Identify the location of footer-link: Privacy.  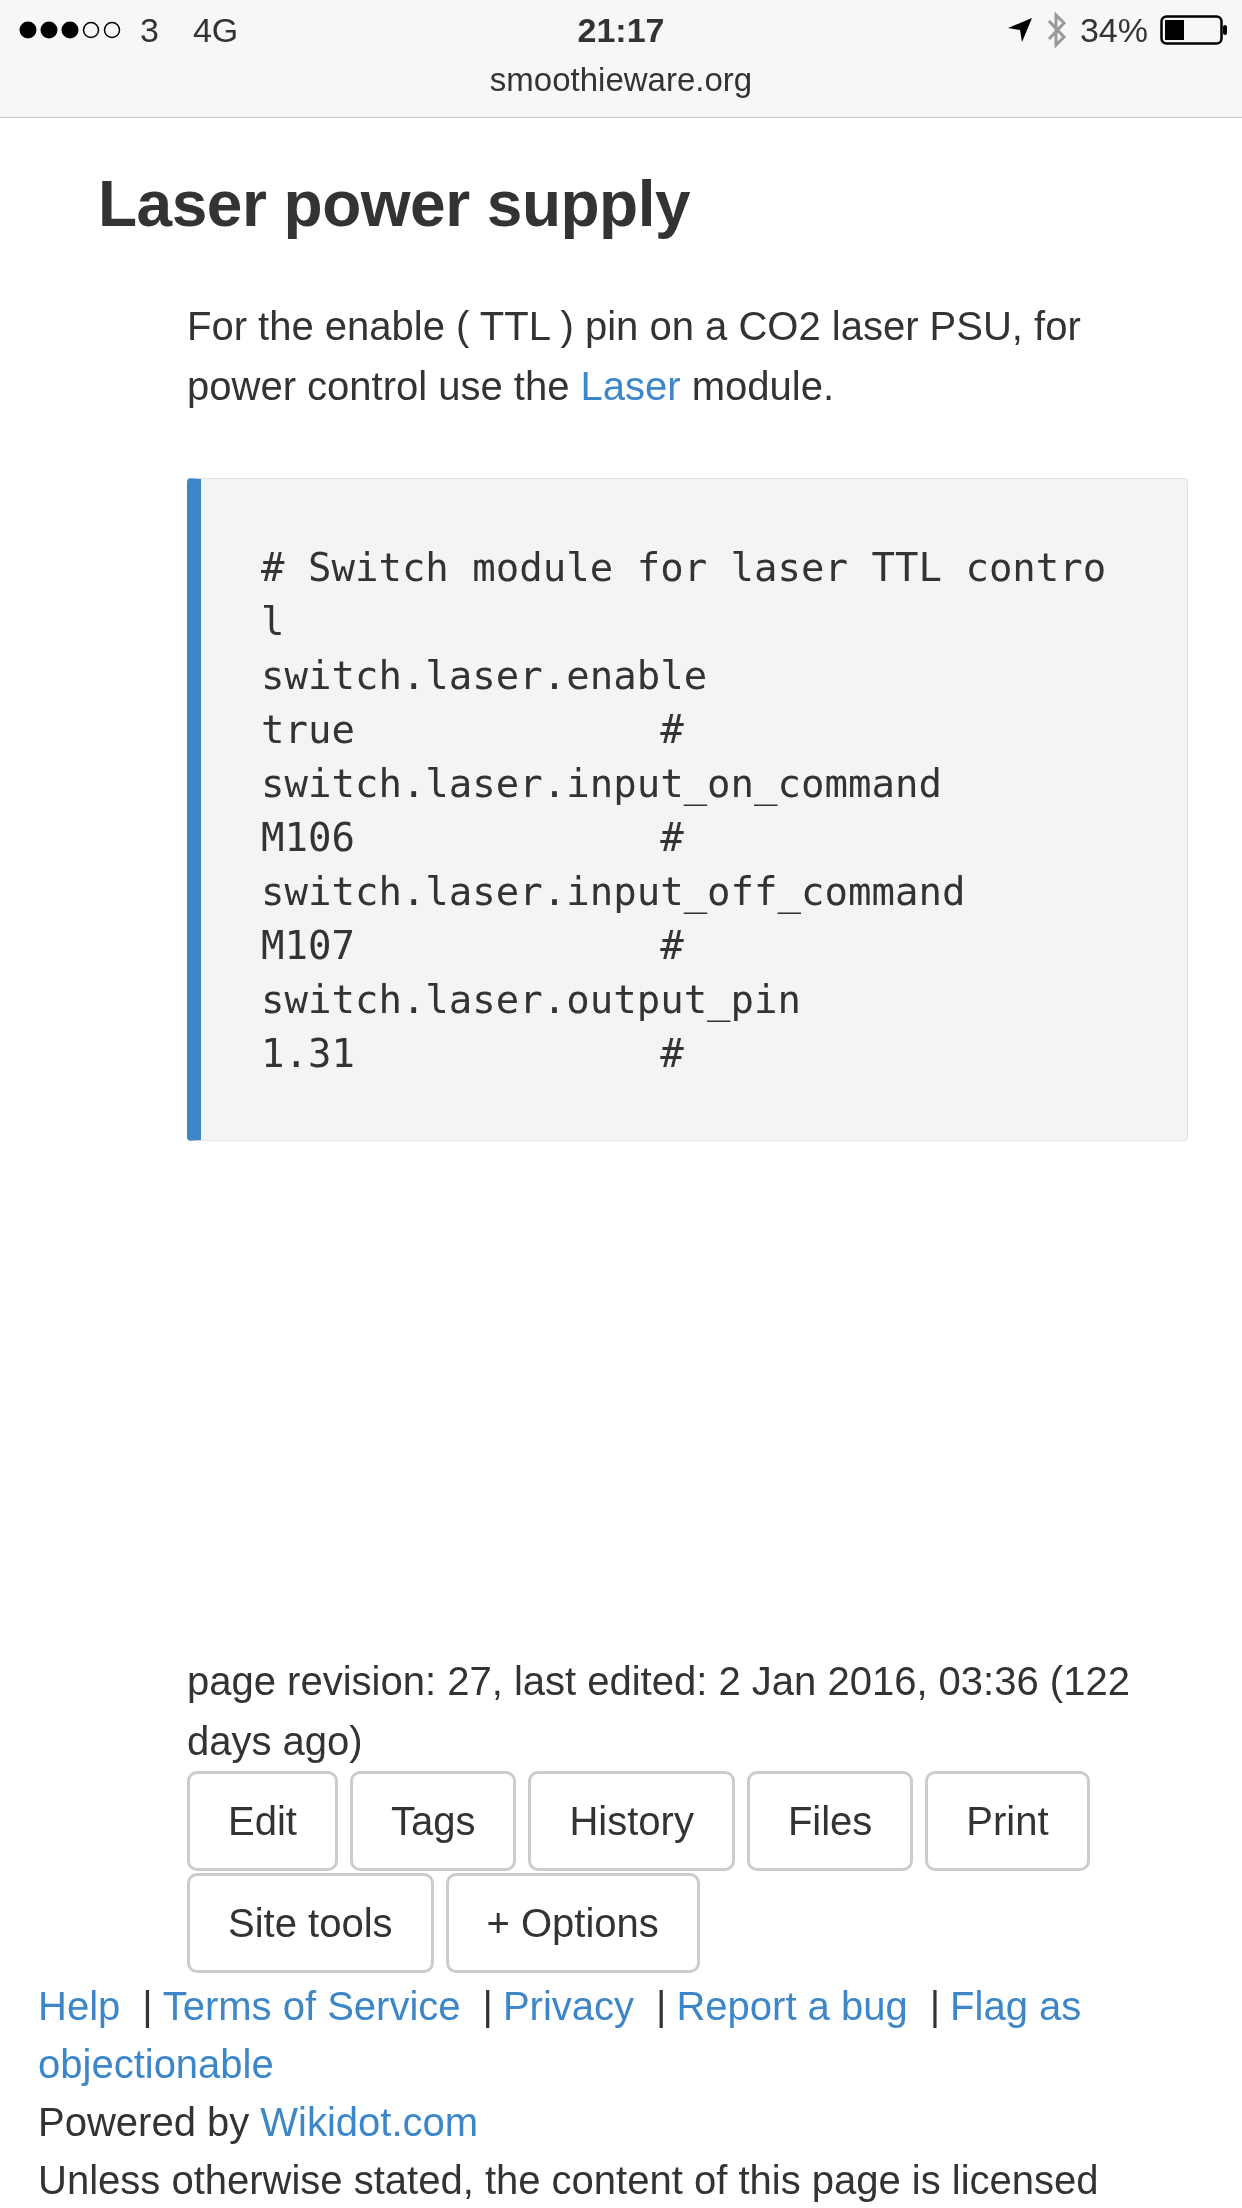
(568, 2006).